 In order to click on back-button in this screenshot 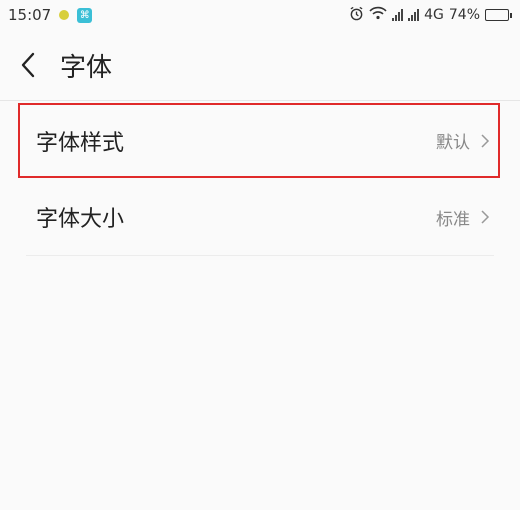, I will do `click(28, 65)`.